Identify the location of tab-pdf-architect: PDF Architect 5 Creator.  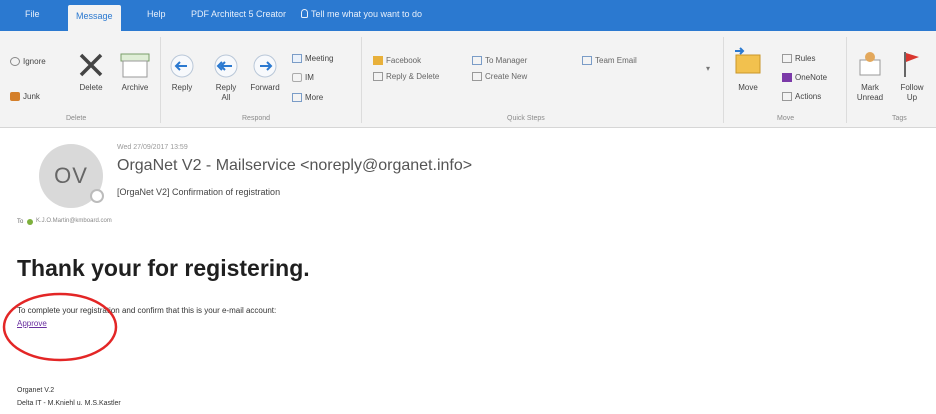
(238, 14).